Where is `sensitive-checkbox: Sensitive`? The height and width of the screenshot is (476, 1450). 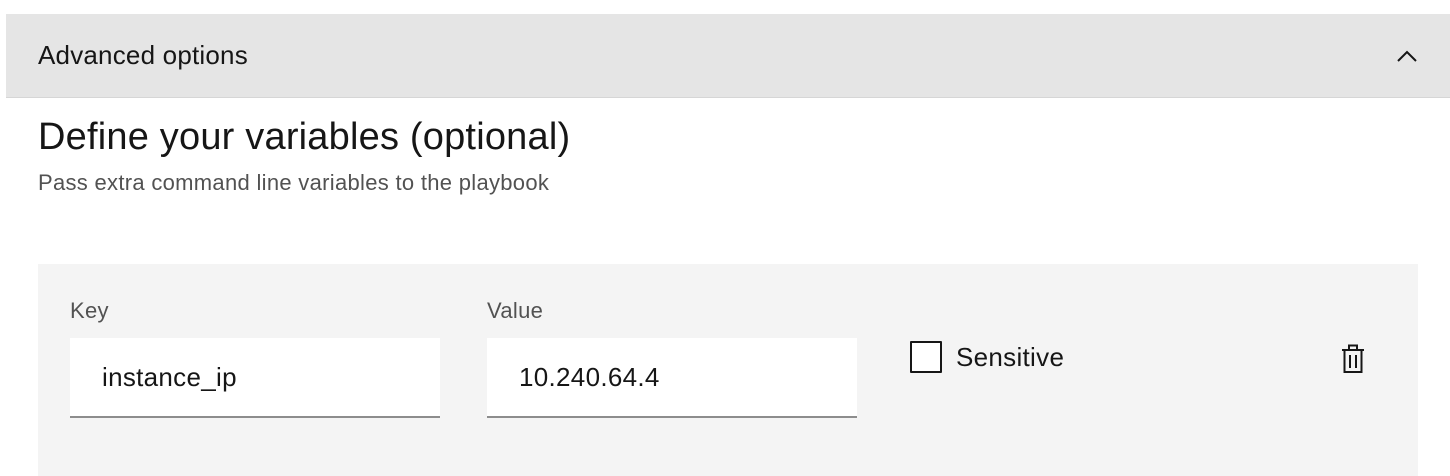 sensitive-checkbox: Sensitive is located at coordinates (987, 357).